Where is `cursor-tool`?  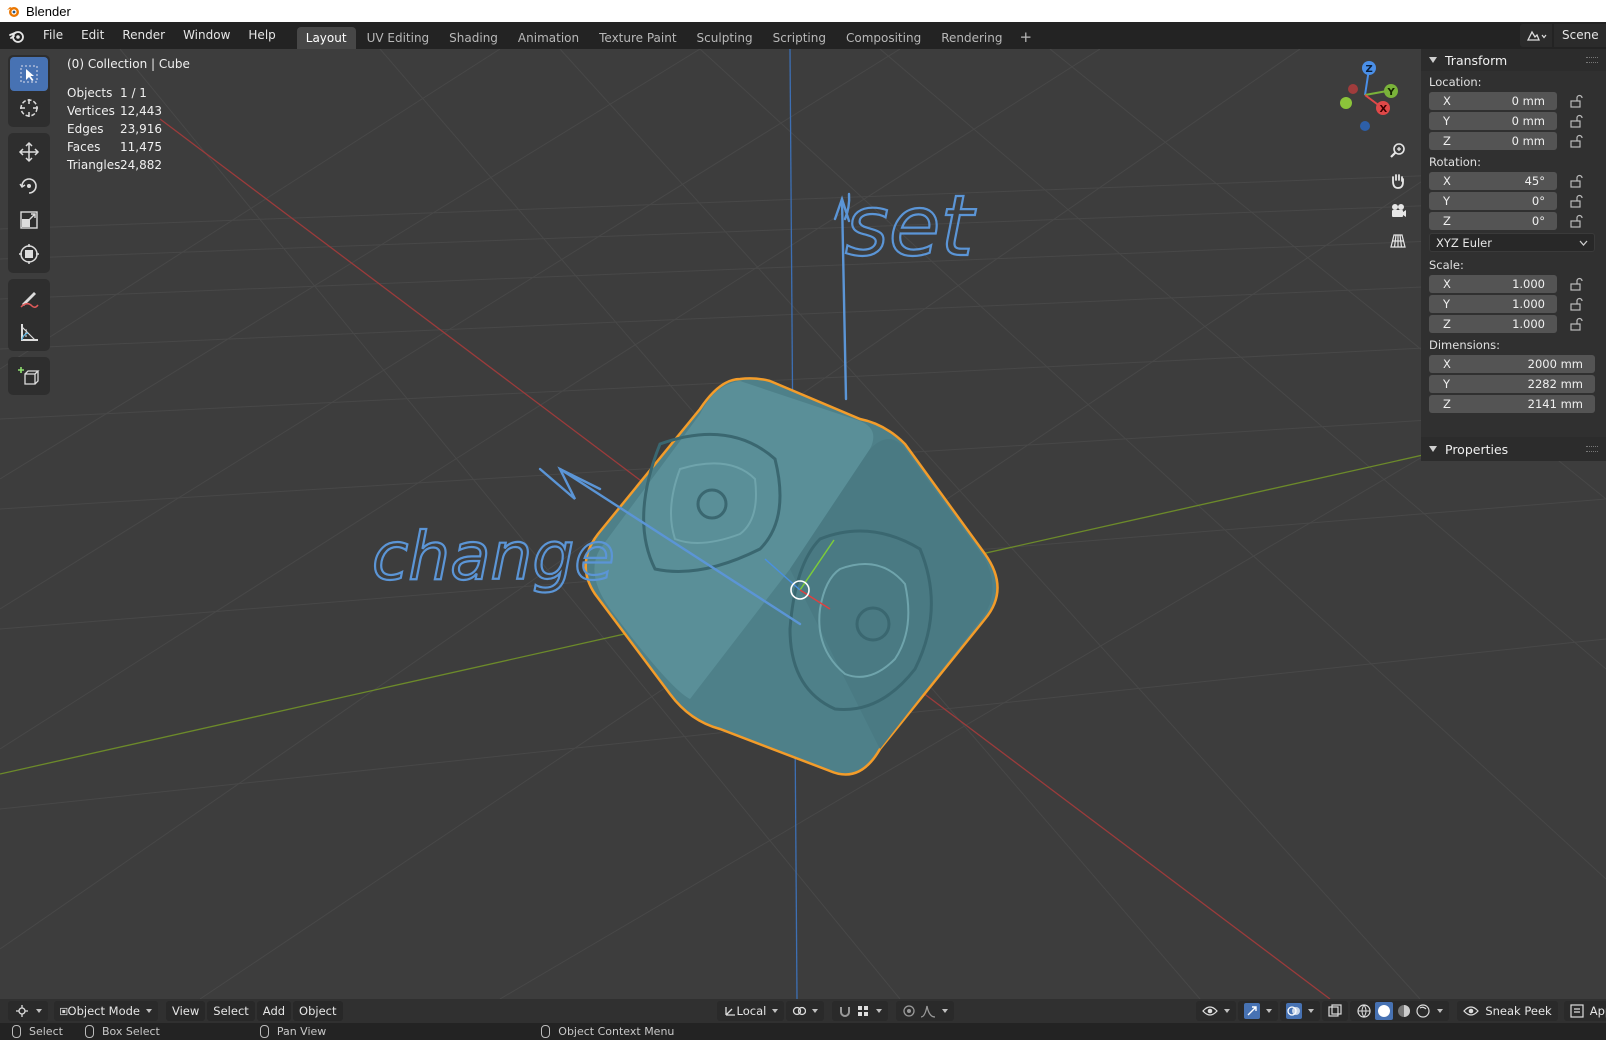 cursor-tool is located at coordinates (29, 108).